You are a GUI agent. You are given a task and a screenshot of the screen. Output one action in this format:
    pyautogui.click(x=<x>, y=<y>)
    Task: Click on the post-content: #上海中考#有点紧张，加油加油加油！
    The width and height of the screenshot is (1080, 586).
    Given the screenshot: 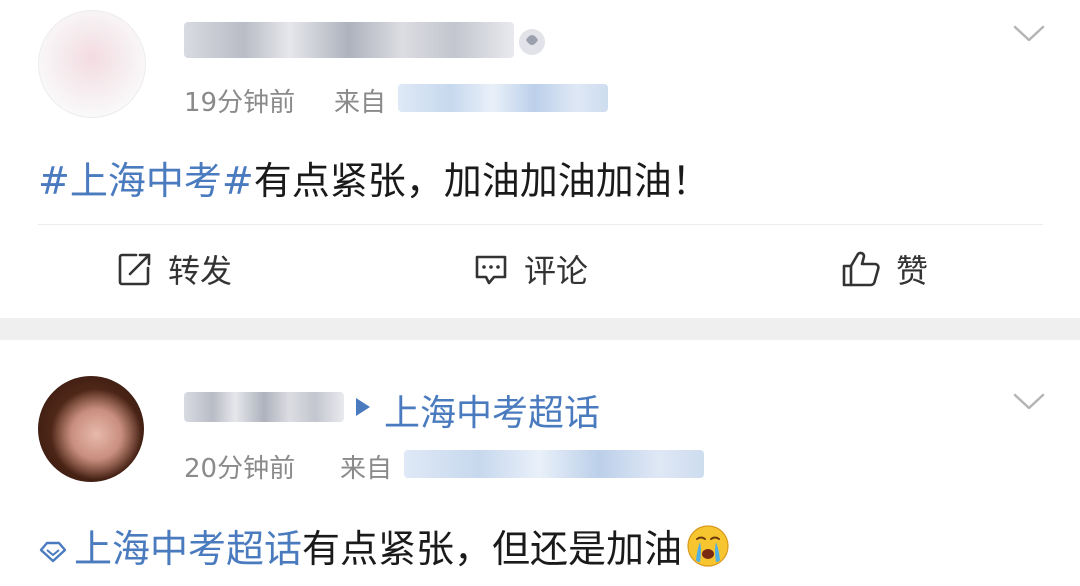 What is the action you would take?
    pyautogui.click(x=374, y=177)
    